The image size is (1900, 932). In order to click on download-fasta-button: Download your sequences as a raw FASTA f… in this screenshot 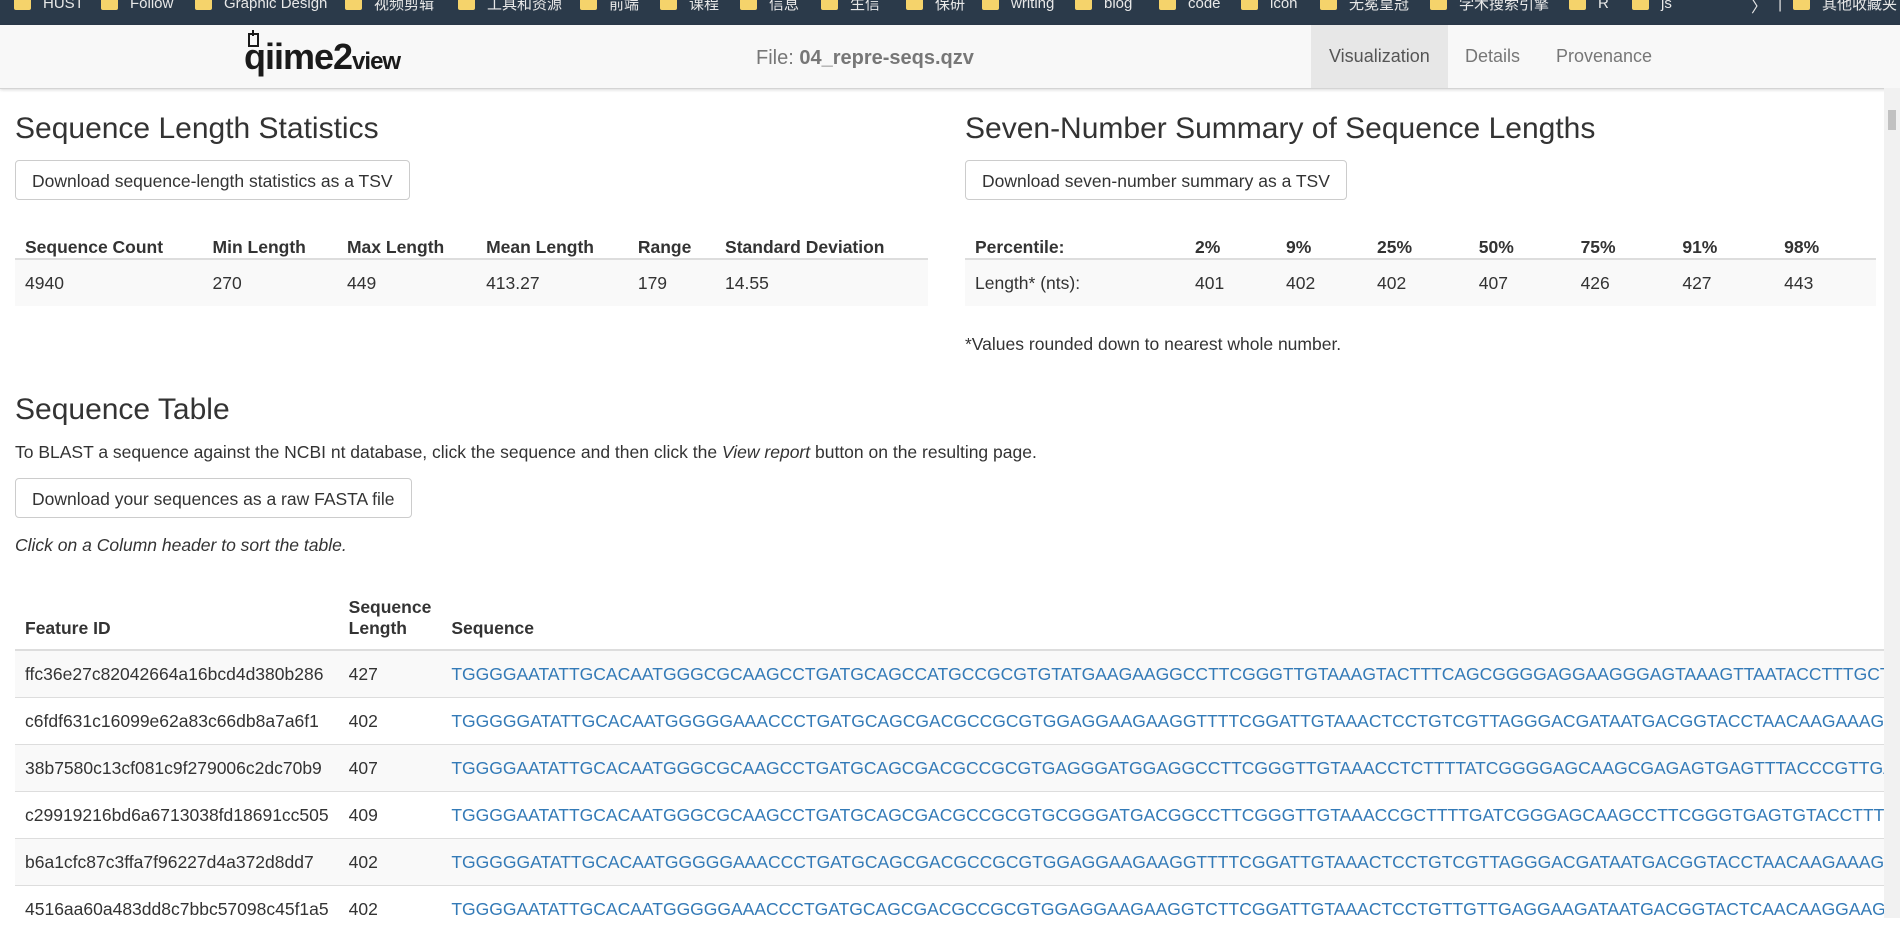, I will do `click(213, 498)`.